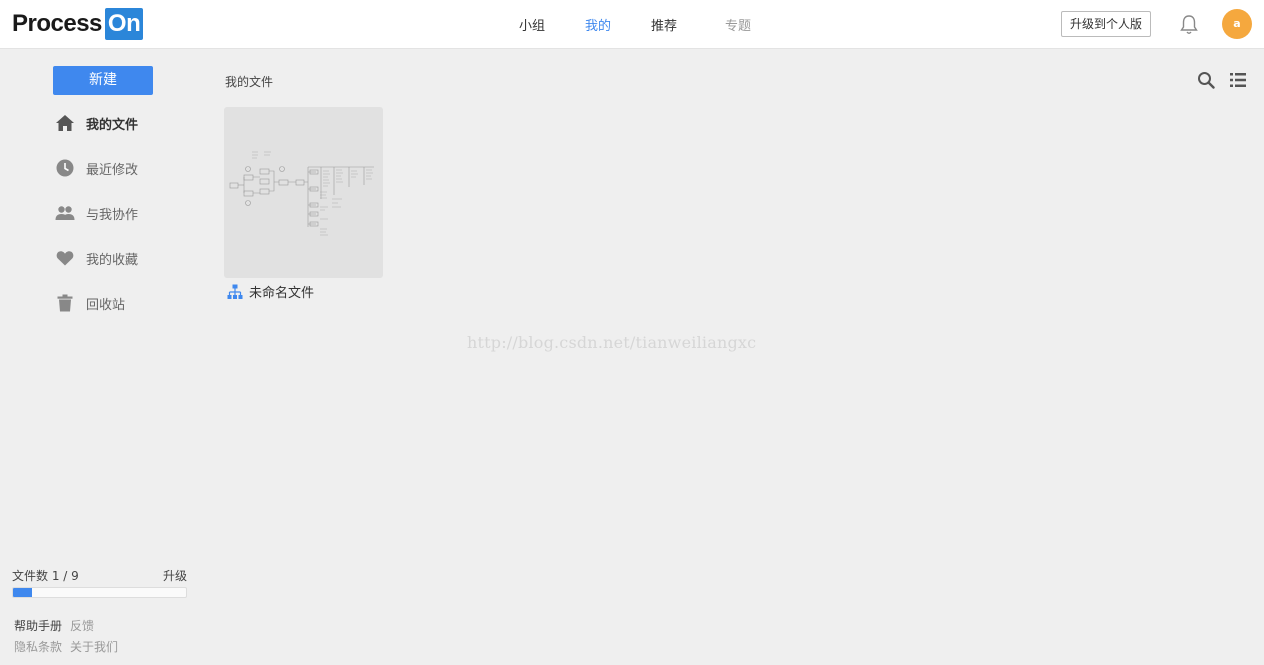 This screenshot has width=1264, height=665. What do you see at coordinates (38, 625) in the screenshot?
I see `help-manual-link: 帮助手册` at bounding box center [38, 625].